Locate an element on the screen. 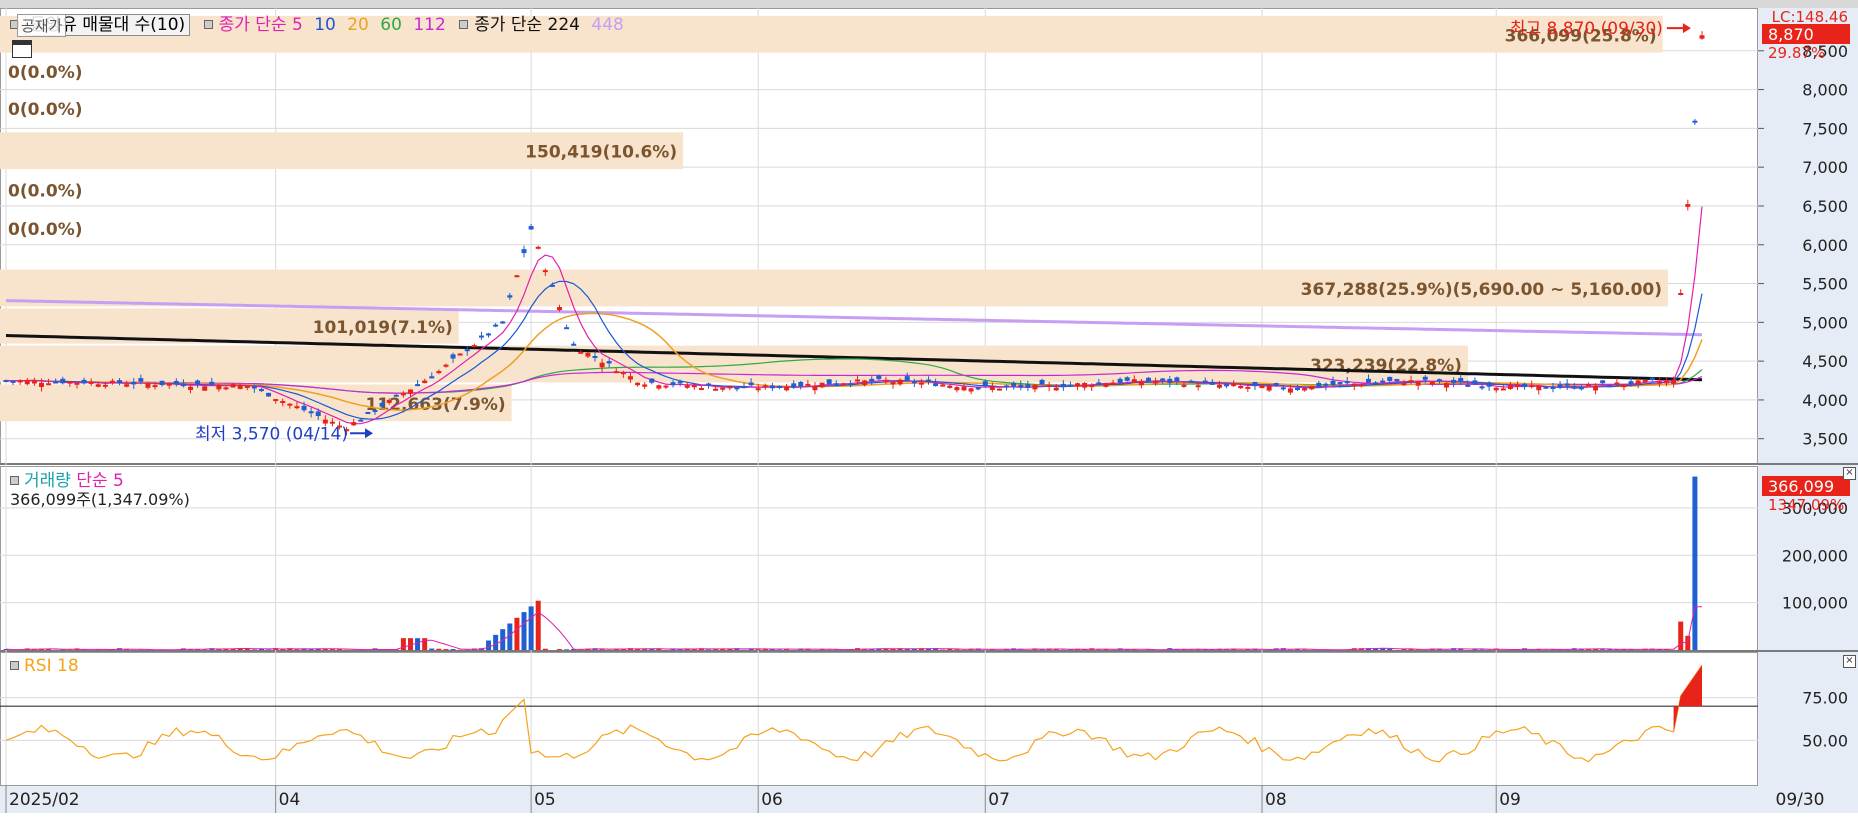 This screenshot has width=1858, height=817. rsi-legend-label: RSI 18 is located at coordinates (51, 666).